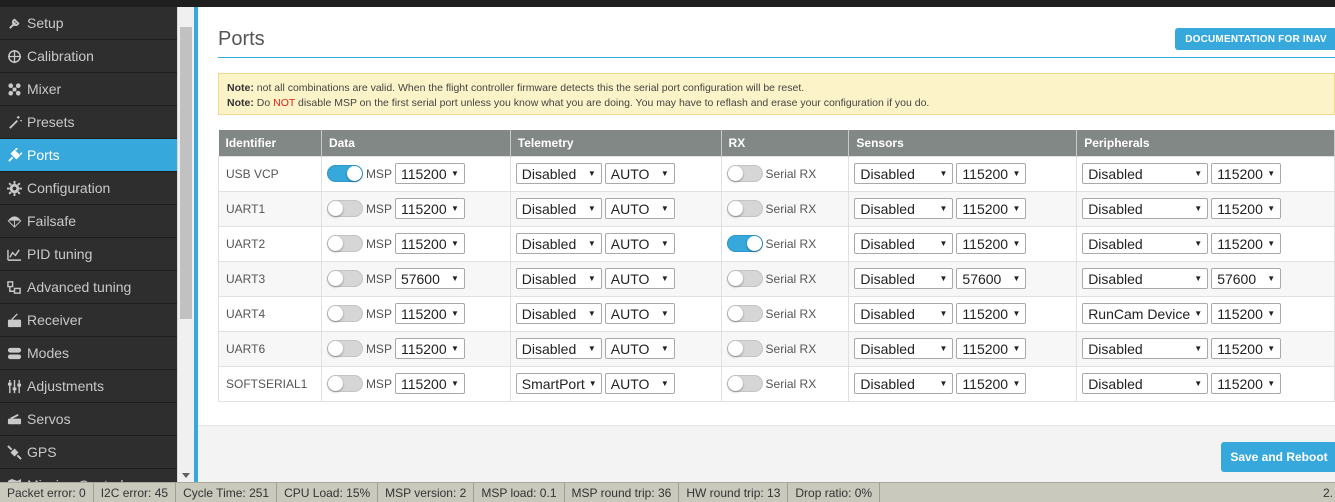  What do you see at coordinates (88, 254) in the screenshot?
I see `sidebar-item-pid-tuning: PID tuning` at bounding box center [88, 254].